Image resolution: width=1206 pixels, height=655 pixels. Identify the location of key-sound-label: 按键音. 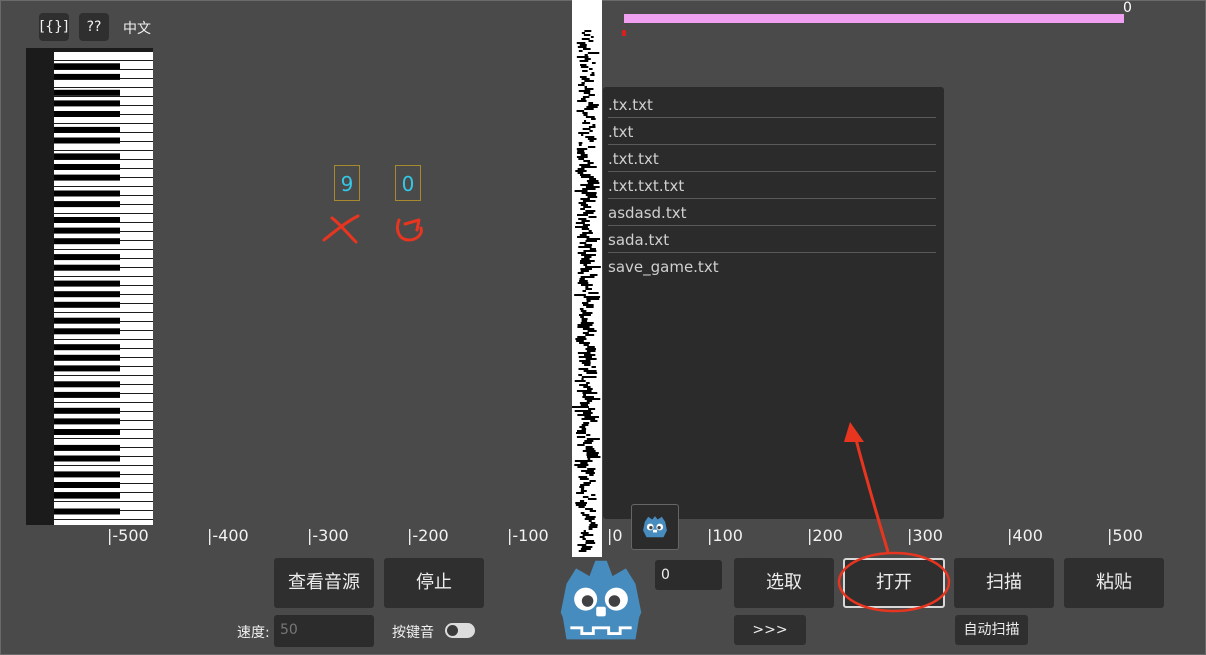
(413, 633).